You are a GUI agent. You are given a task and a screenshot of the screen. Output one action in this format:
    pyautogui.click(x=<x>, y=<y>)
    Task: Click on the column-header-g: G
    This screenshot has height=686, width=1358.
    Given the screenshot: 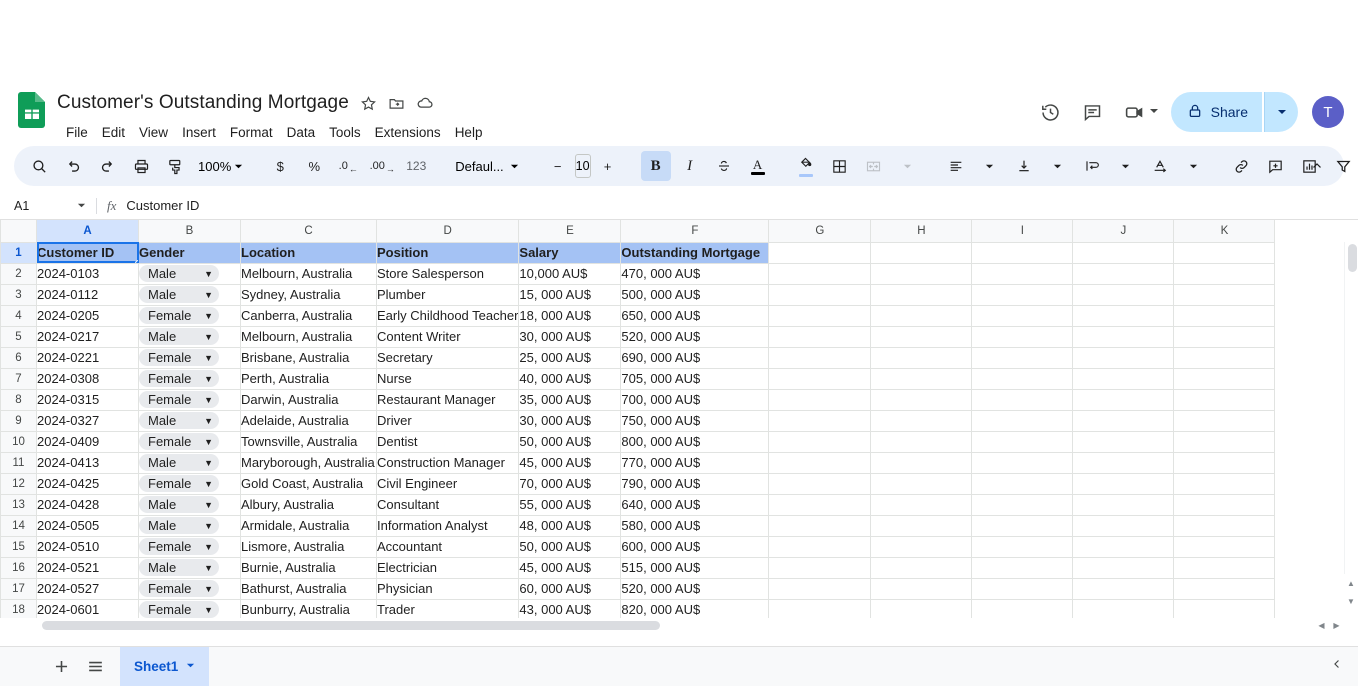 What is the action you would take?
    pyautogui.click(x=820, y=231)
    